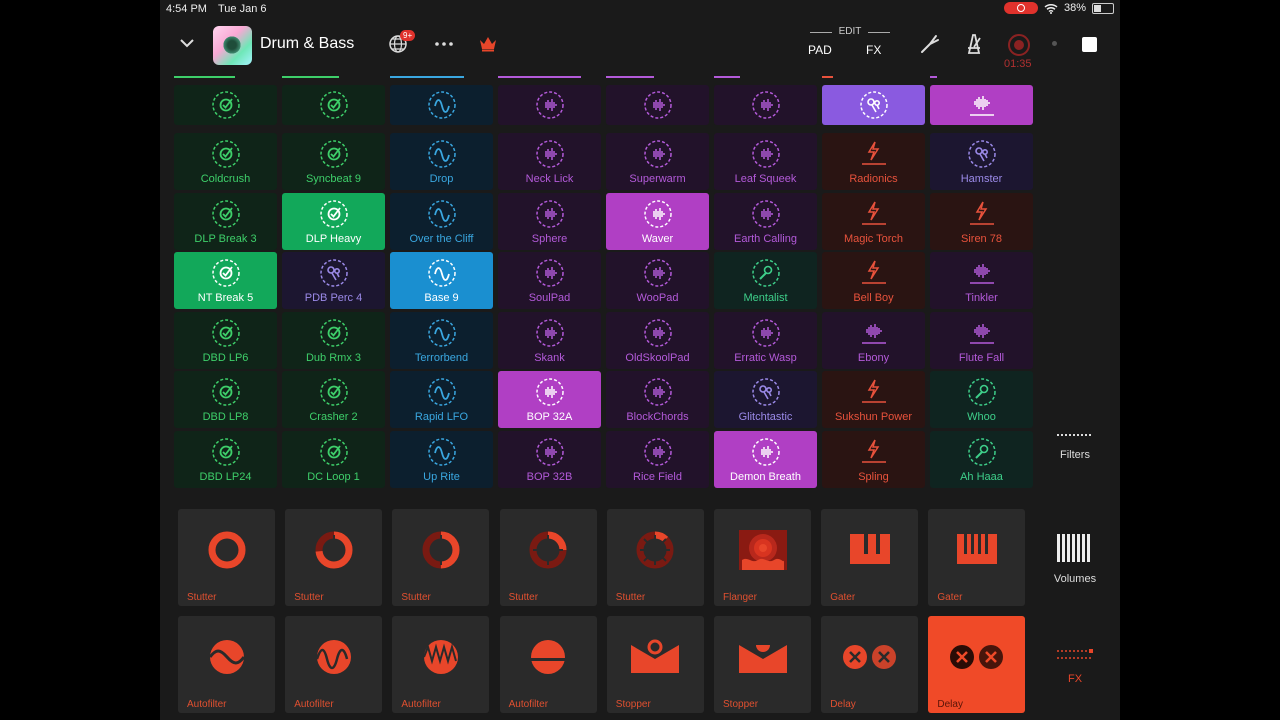 This screenshot has height=720, width=1280. Describe the element at coordinates (225, 459) in the screenshot. I see `loop-cell: DBD LP24` at that location.